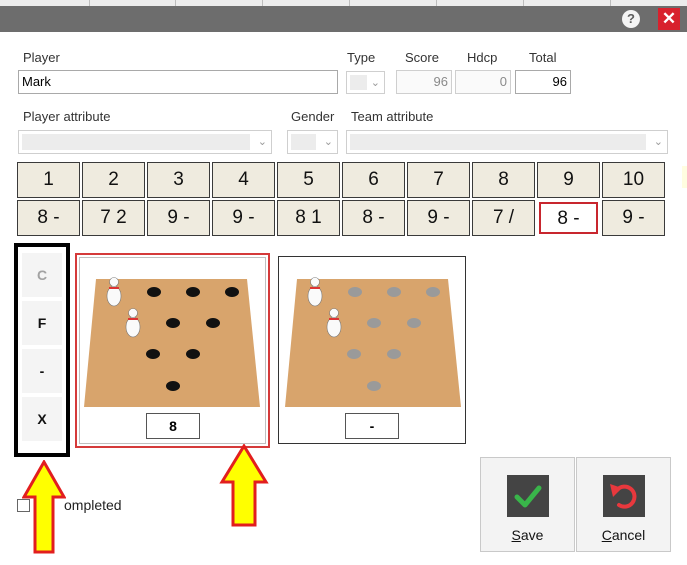 The image size is (687, 565). Describe the element at coordinates (483, 82) in the screenshot. I see `hdcp-field: 0` at that location.